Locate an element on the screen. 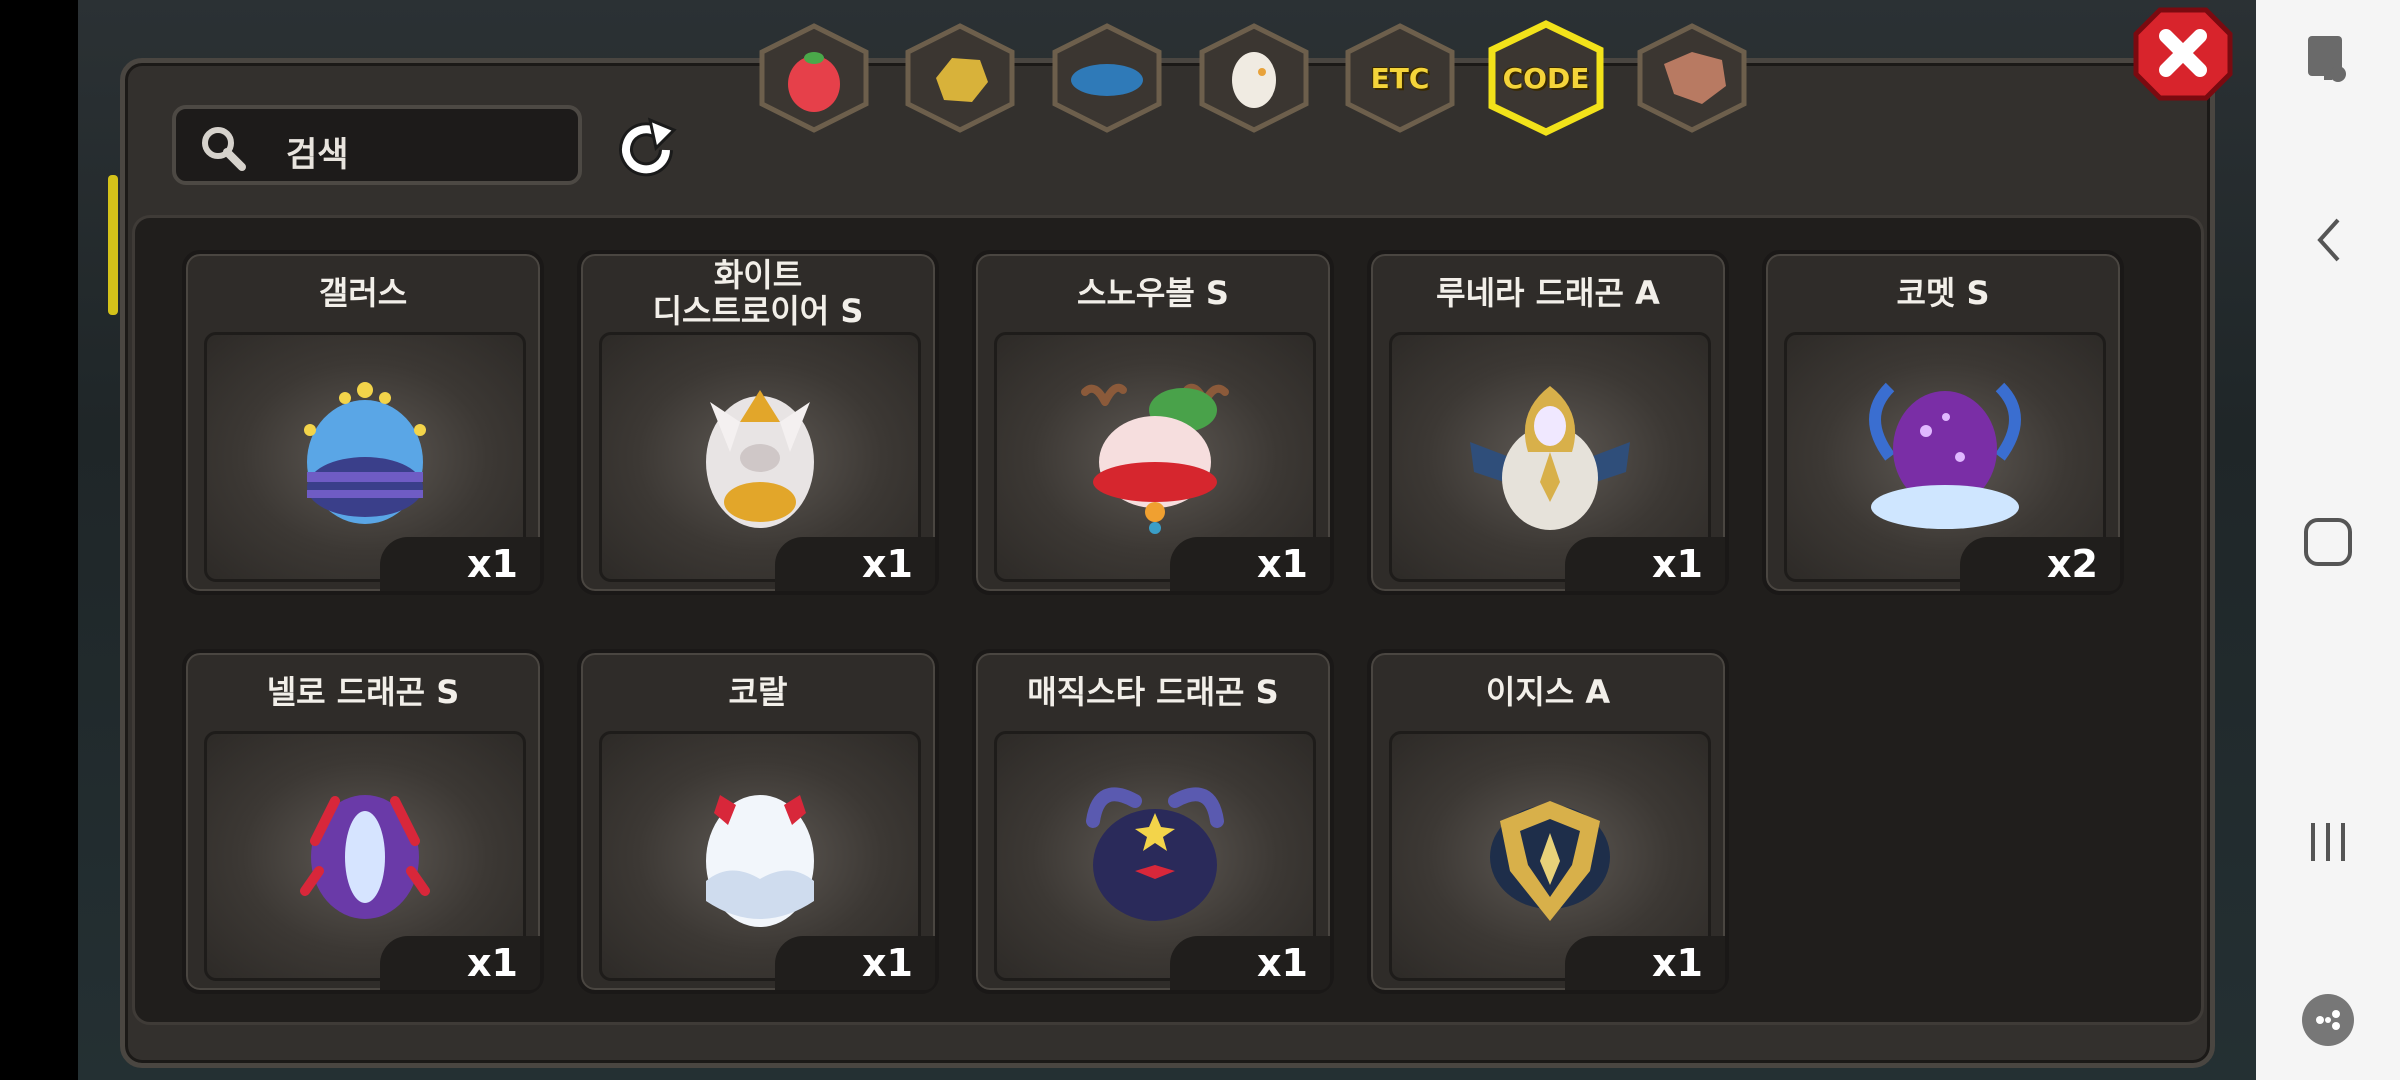 Image resolution: width=2400 pixels, height=1080 pixels. item-card: 루네라 드래곤 A x1 is located at coordinates (1548, 422).